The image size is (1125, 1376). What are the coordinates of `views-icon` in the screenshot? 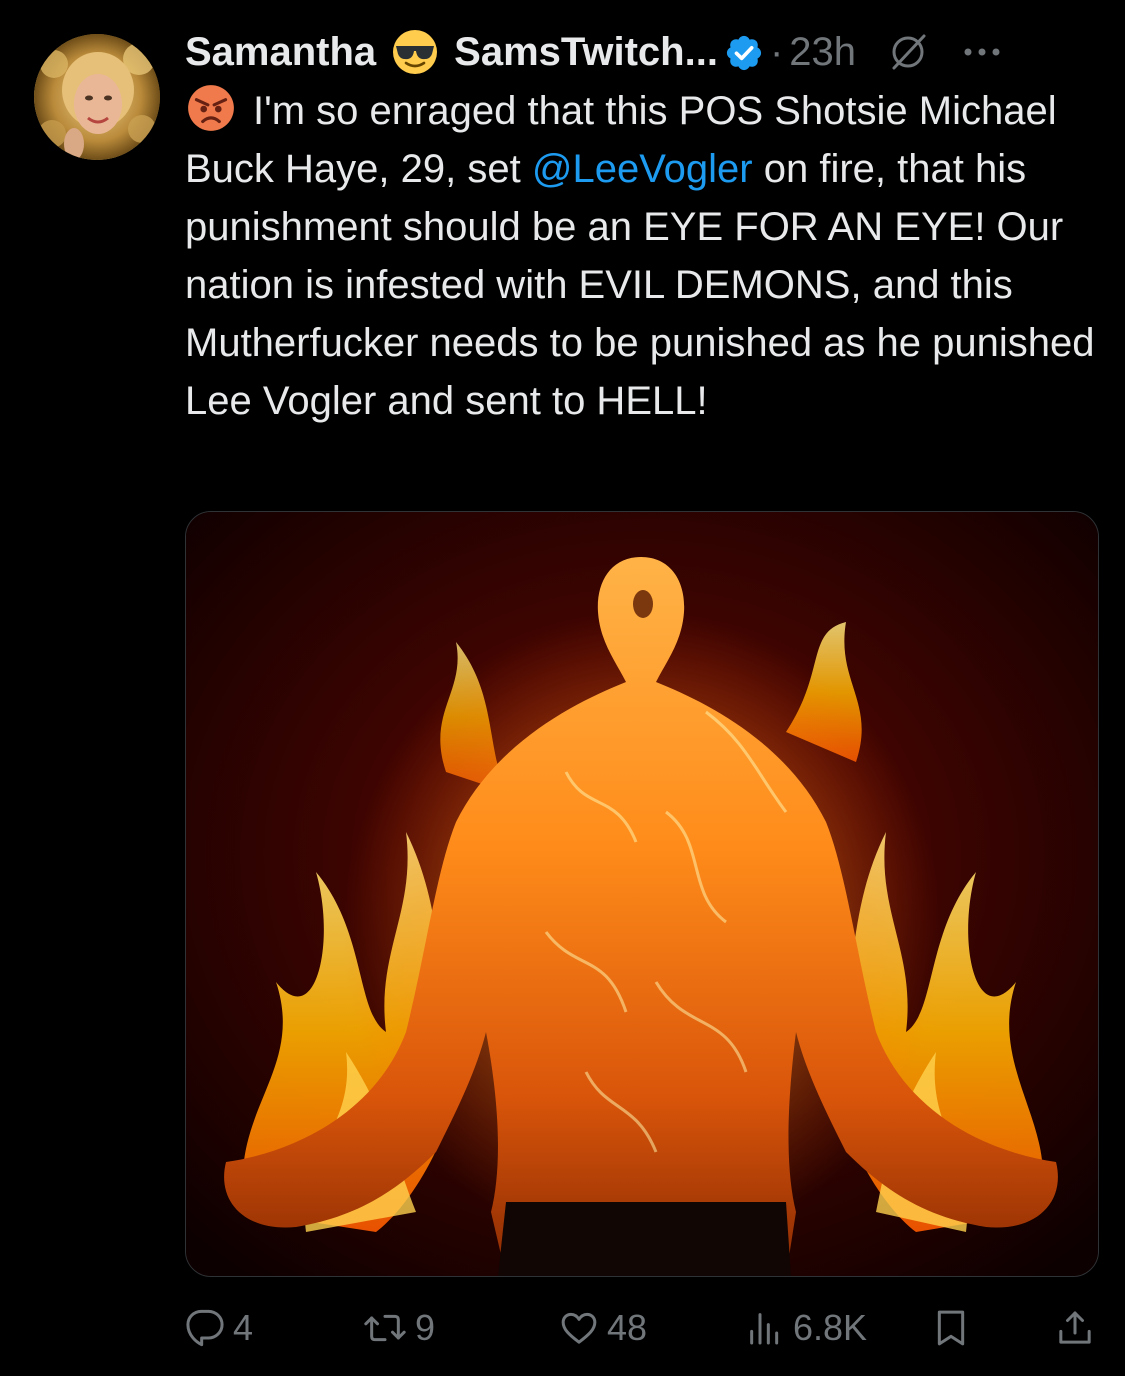 It's located at (764, 1329).